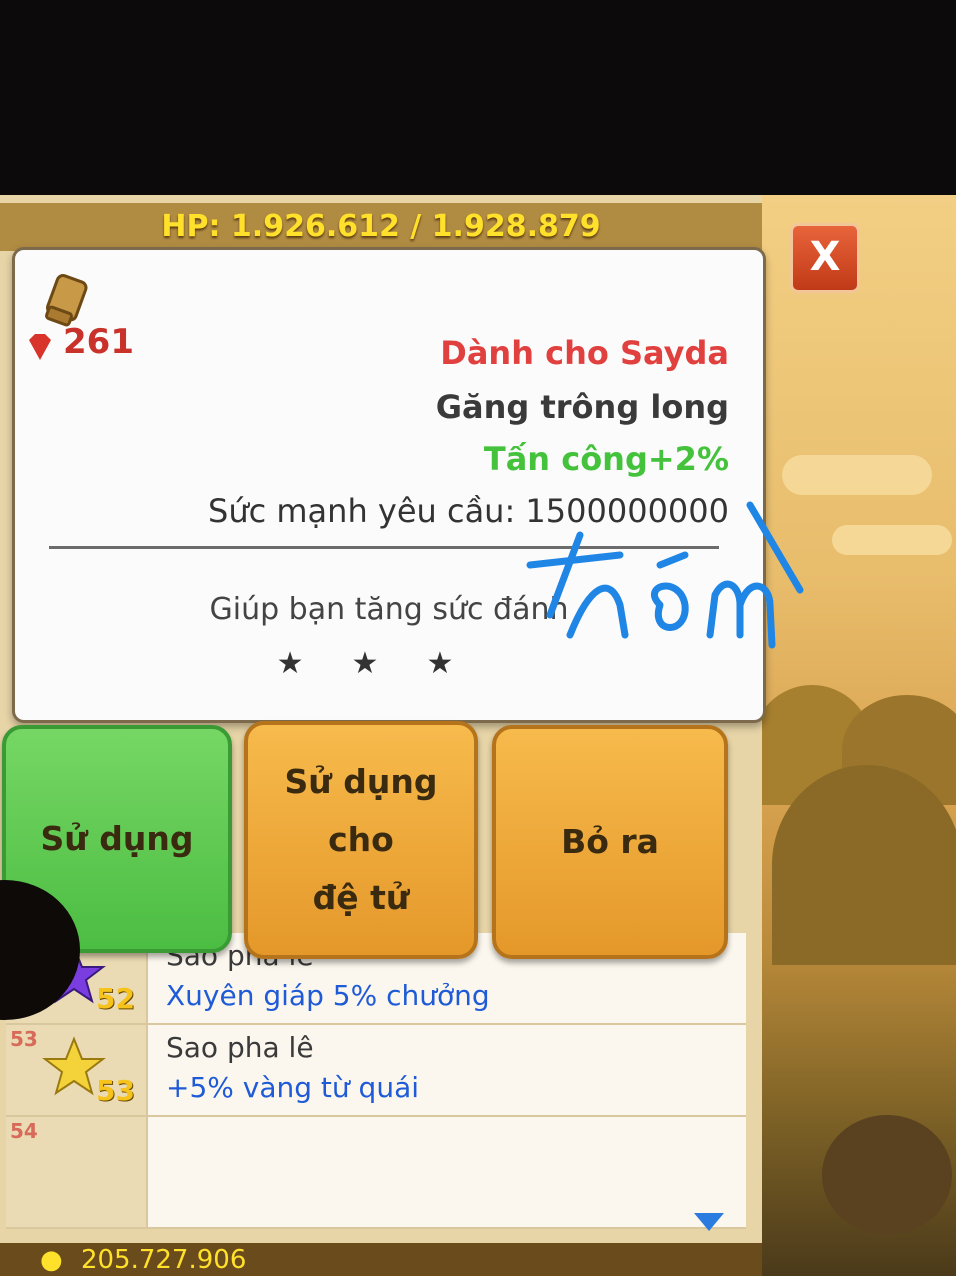 The height and width of the screenshot is (1276, 956). Describe the element at coordinates (361, 781) in the screenshot. I see `button-label-line: Sử dụng` at that location.